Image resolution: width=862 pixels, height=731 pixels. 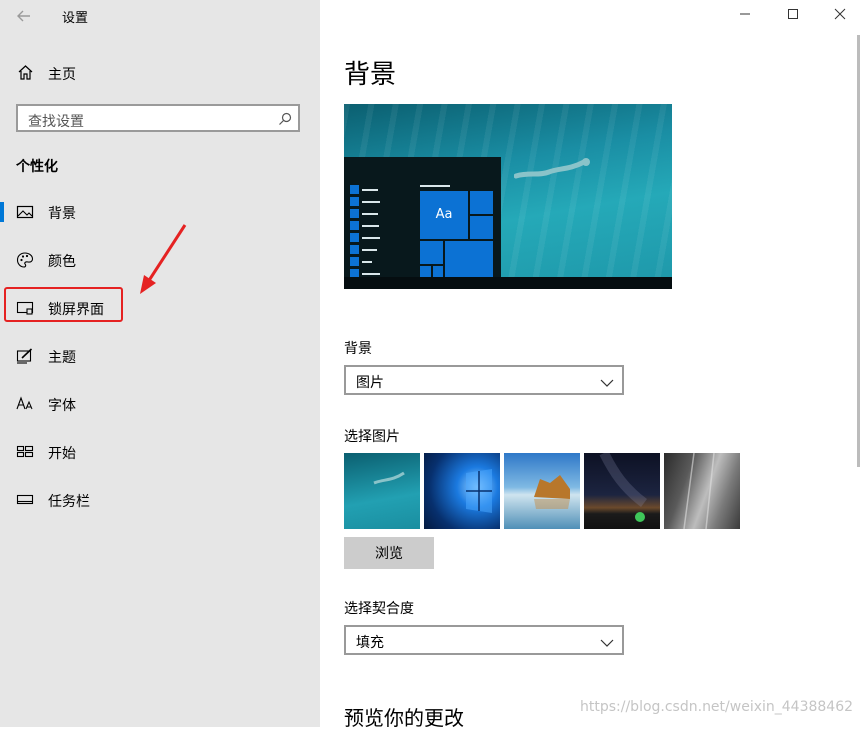 What do you see at coordinates (25, 72) in the screenshot?
I see `home-icon` at bounding box center [25, 72].